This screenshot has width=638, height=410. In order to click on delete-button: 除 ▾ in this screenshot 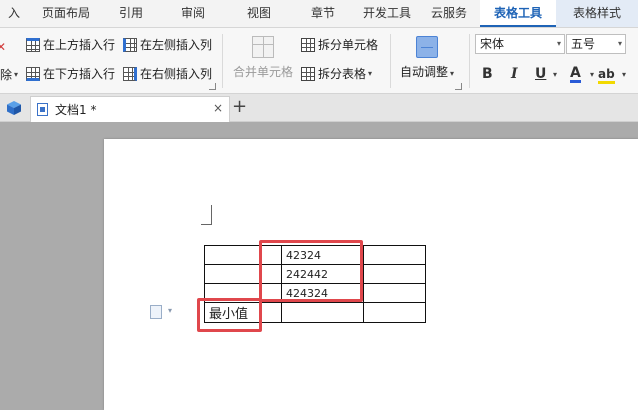, I will do `click(9, 74)`.